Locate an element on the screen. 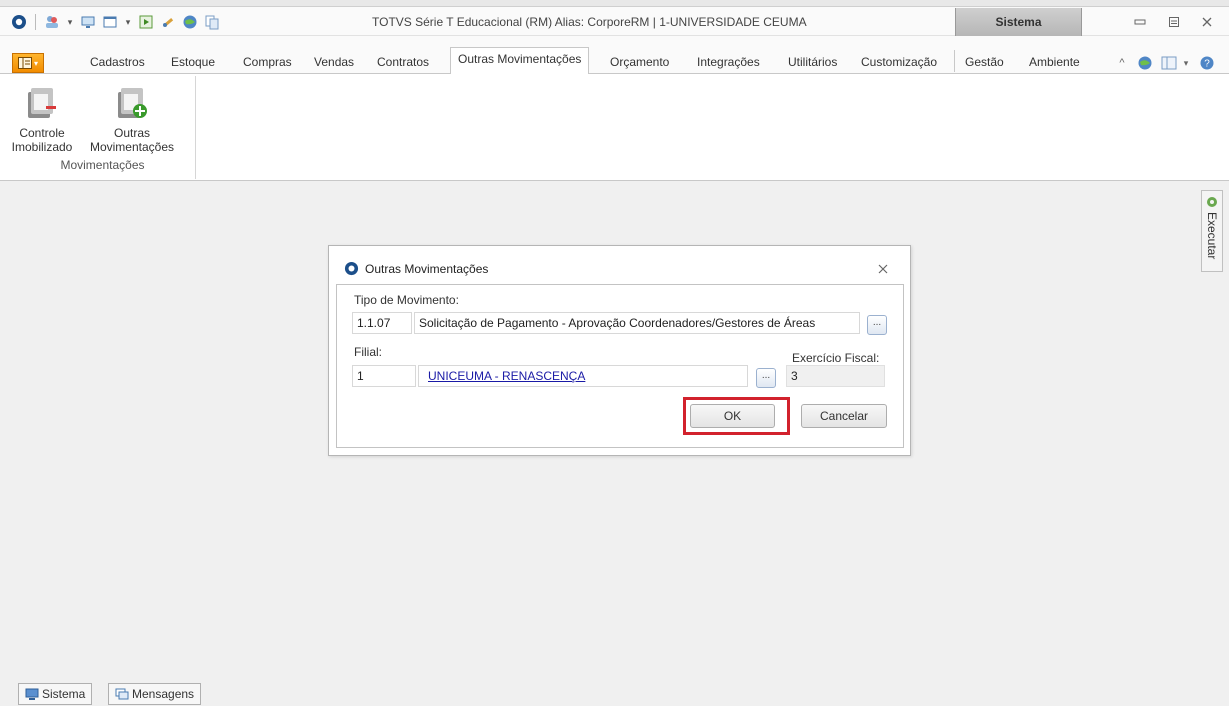 The image size is (1229, 706). title-bar-edge is located at coordinates (614, 3).